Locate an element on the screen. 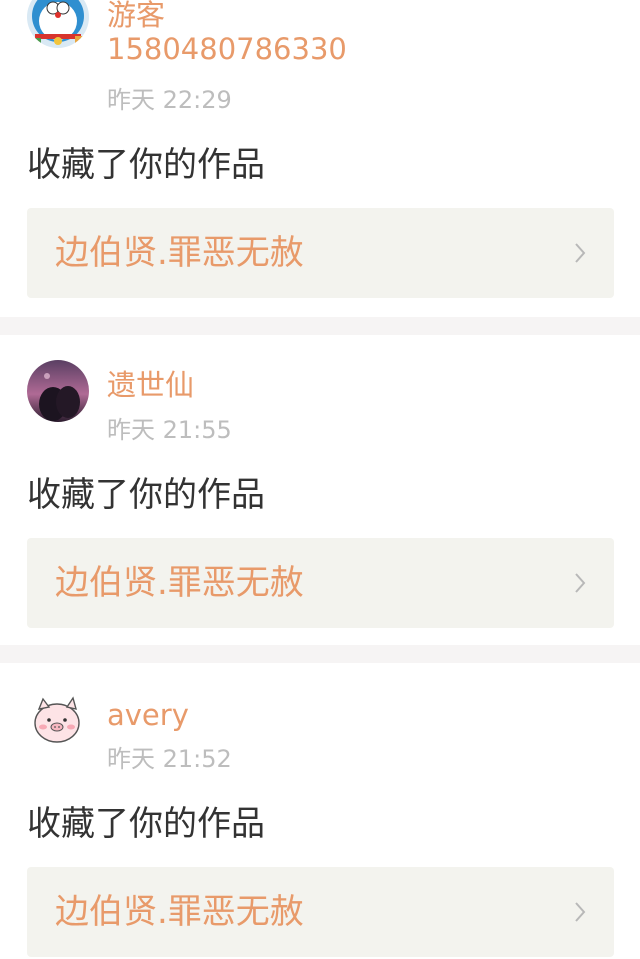 The image size is (640, 959). timestamp: 昨天 21:55 is located at coordinates (169, 430).